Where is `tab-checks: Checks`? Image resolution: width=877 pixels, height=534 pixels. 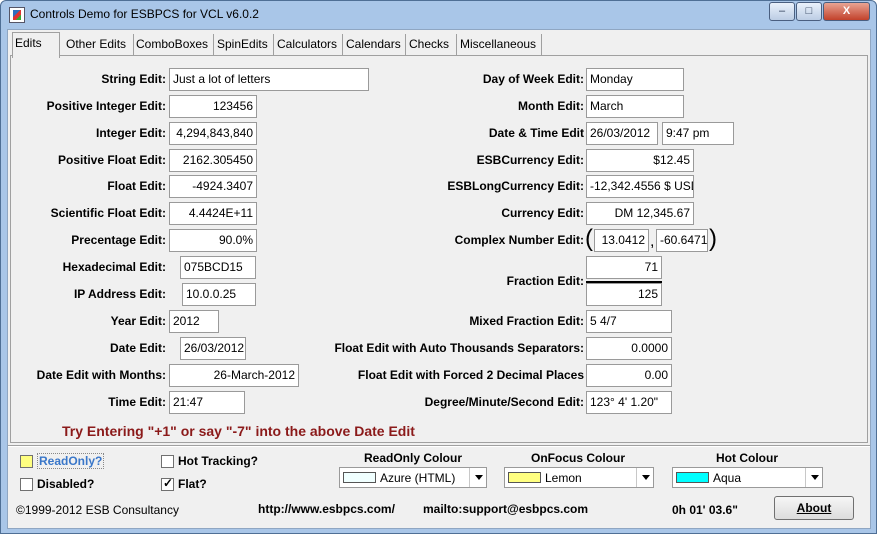 tab-checks: Checks is located at coordinates (432, 45).